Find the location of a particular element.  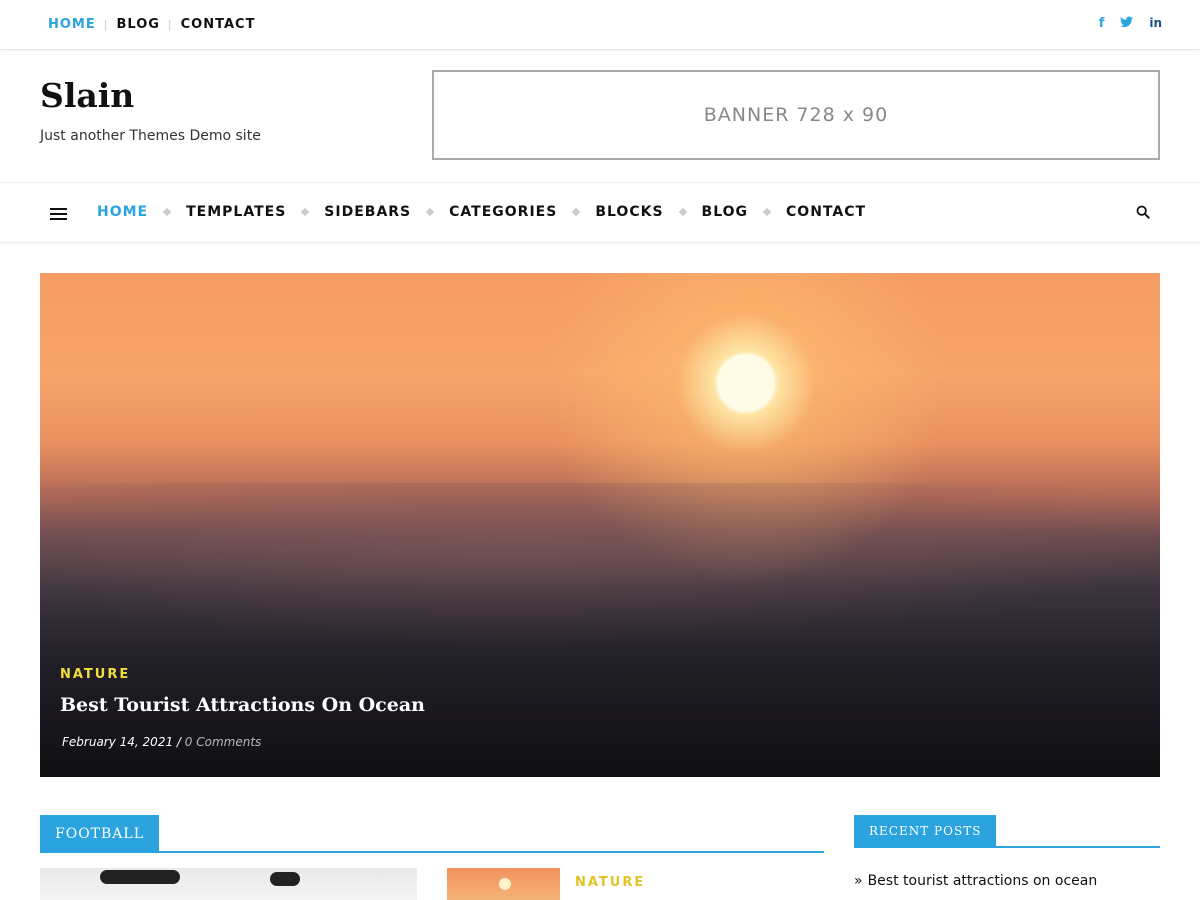

site-title: Slain is located at coordinates (87, 95).